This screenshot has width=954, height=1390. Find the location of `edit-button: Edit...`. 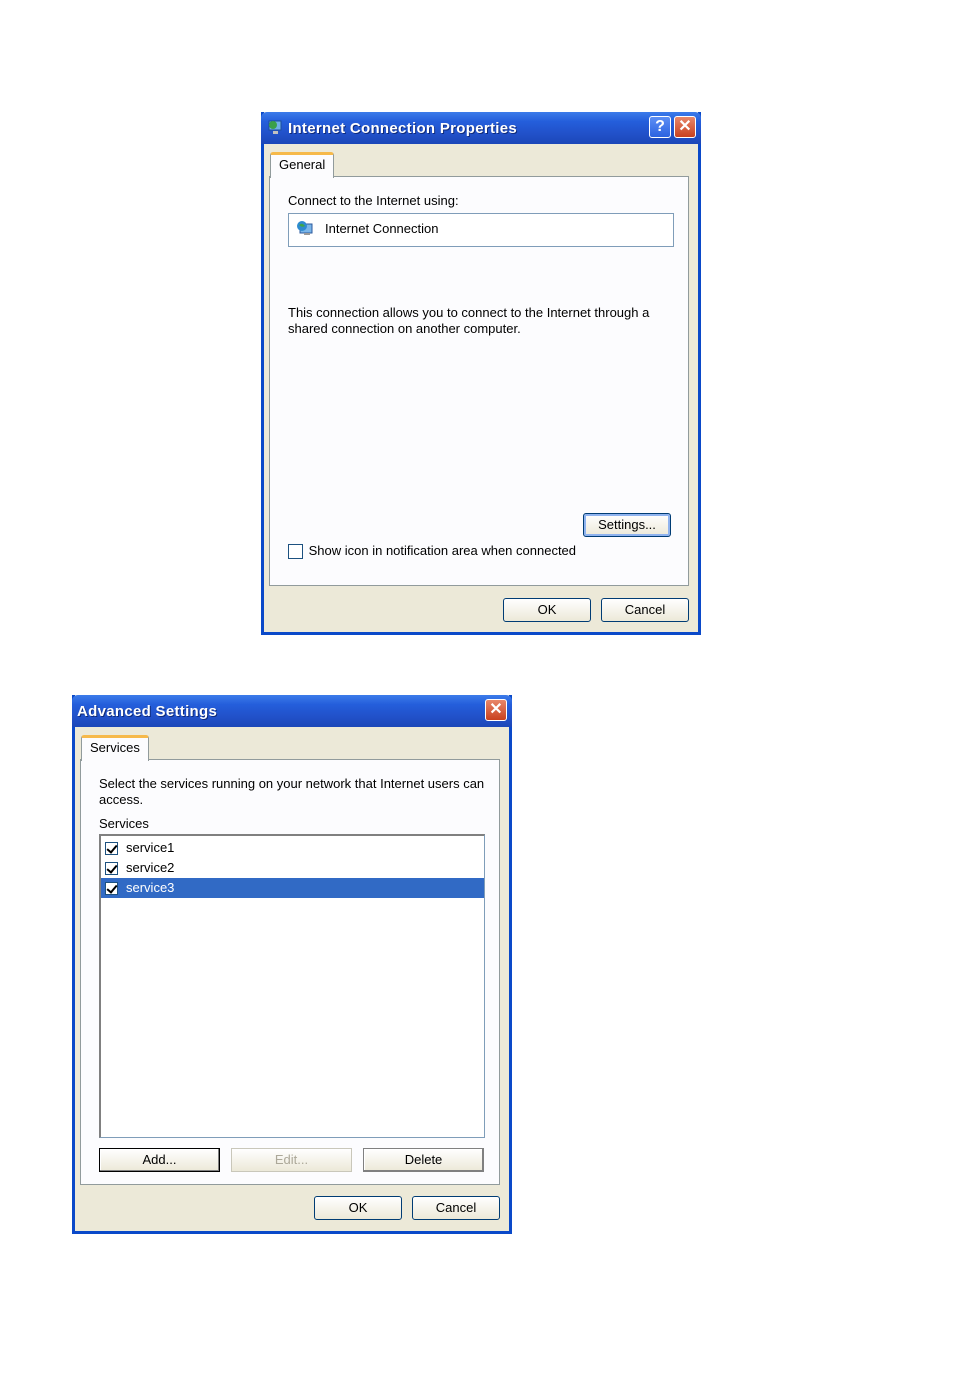

edit-button: Edit... is located at coordinates (291, 1160).